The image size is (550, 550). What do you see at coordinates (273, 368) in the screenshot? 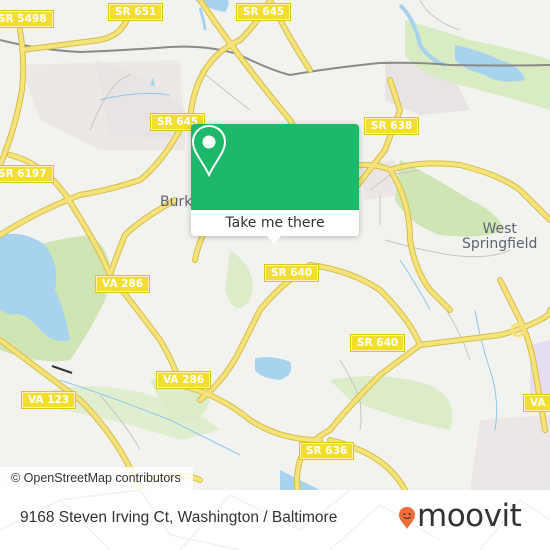
I see `lake` at bounding box center [273, 368].